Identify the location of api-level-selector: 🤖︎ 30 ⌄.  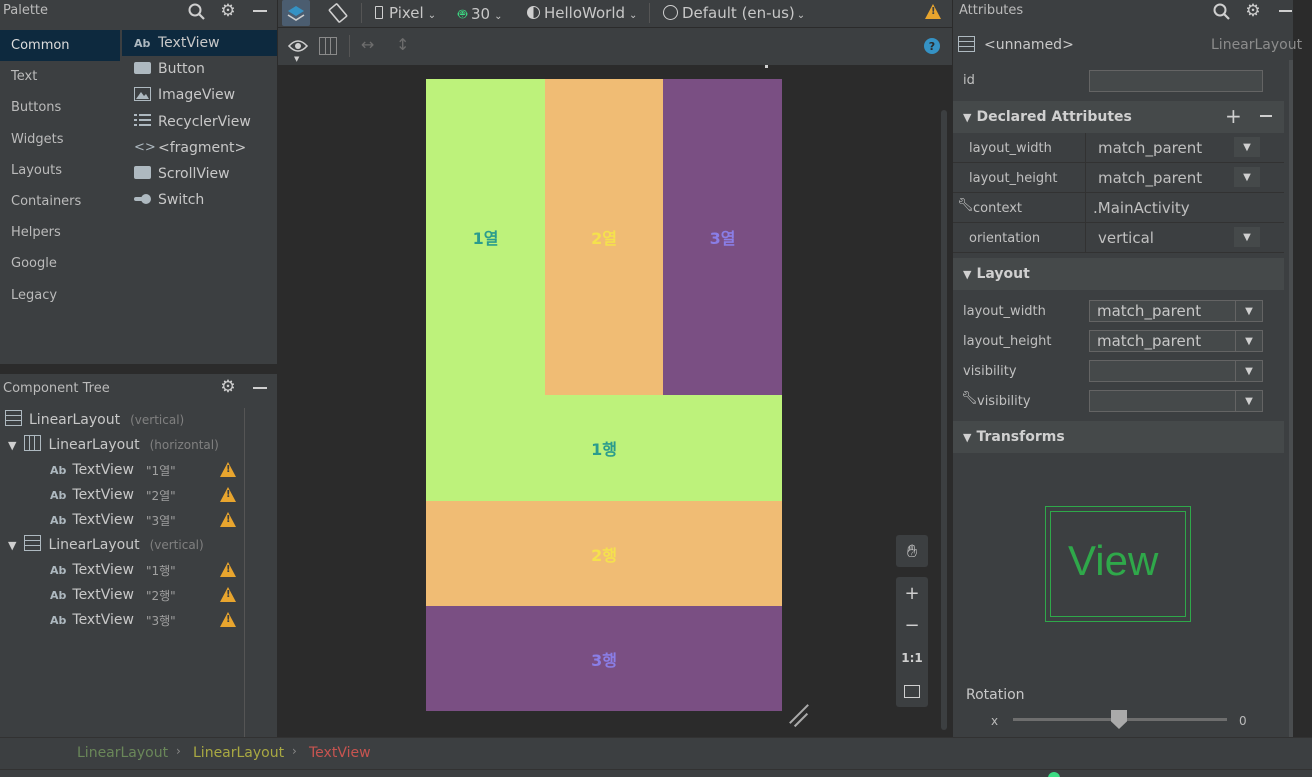
(480, 14).